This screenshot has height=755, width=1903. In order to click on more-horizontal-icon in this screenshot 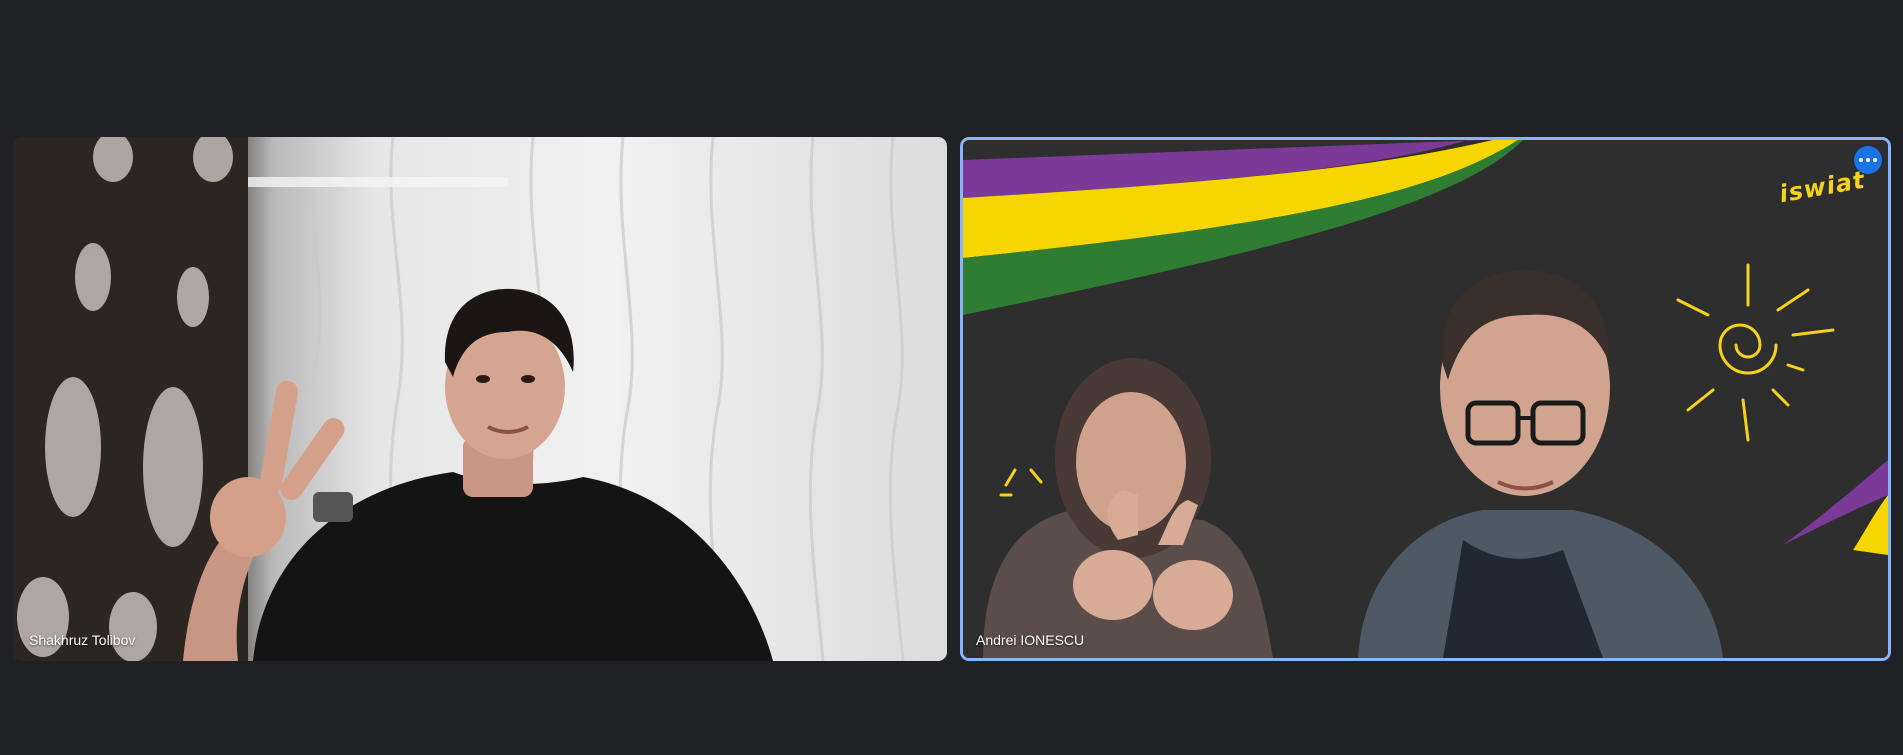, I will do `click(1861, 160)`.